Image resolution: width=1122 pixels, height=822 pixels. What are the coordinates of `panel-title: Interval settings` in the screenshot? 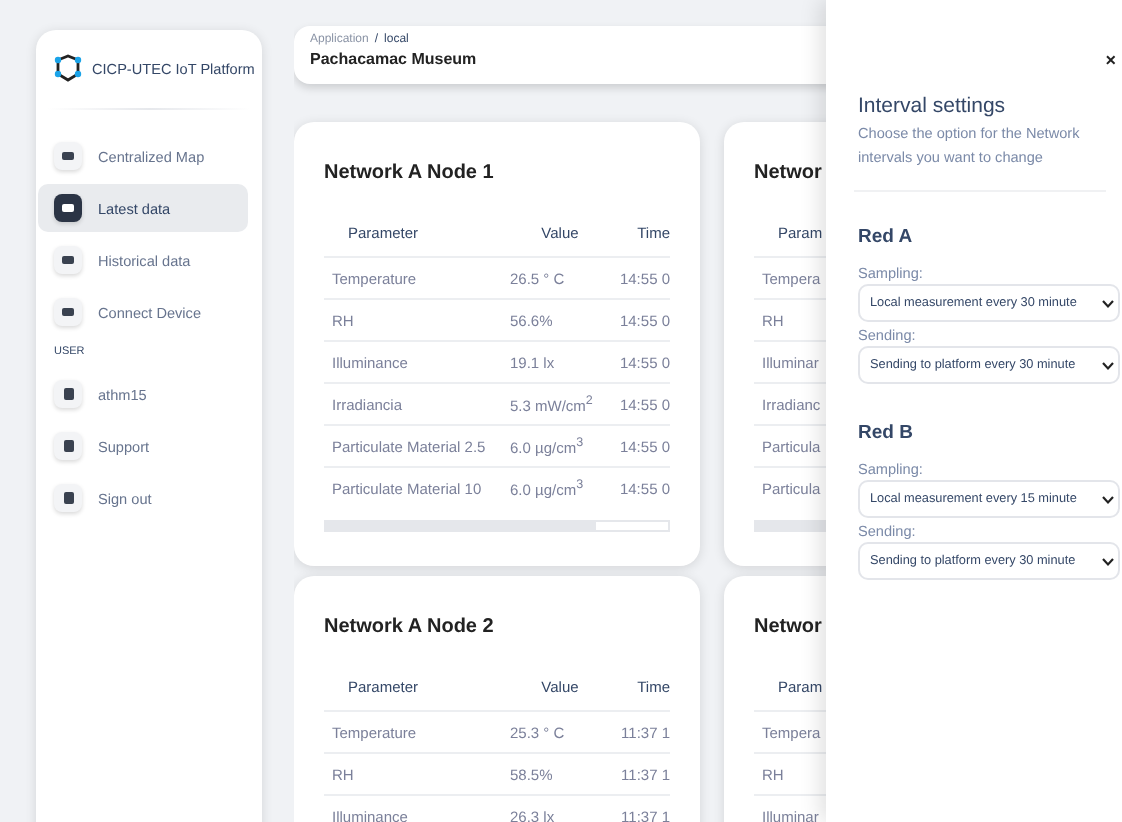 It's located at (933, 106).